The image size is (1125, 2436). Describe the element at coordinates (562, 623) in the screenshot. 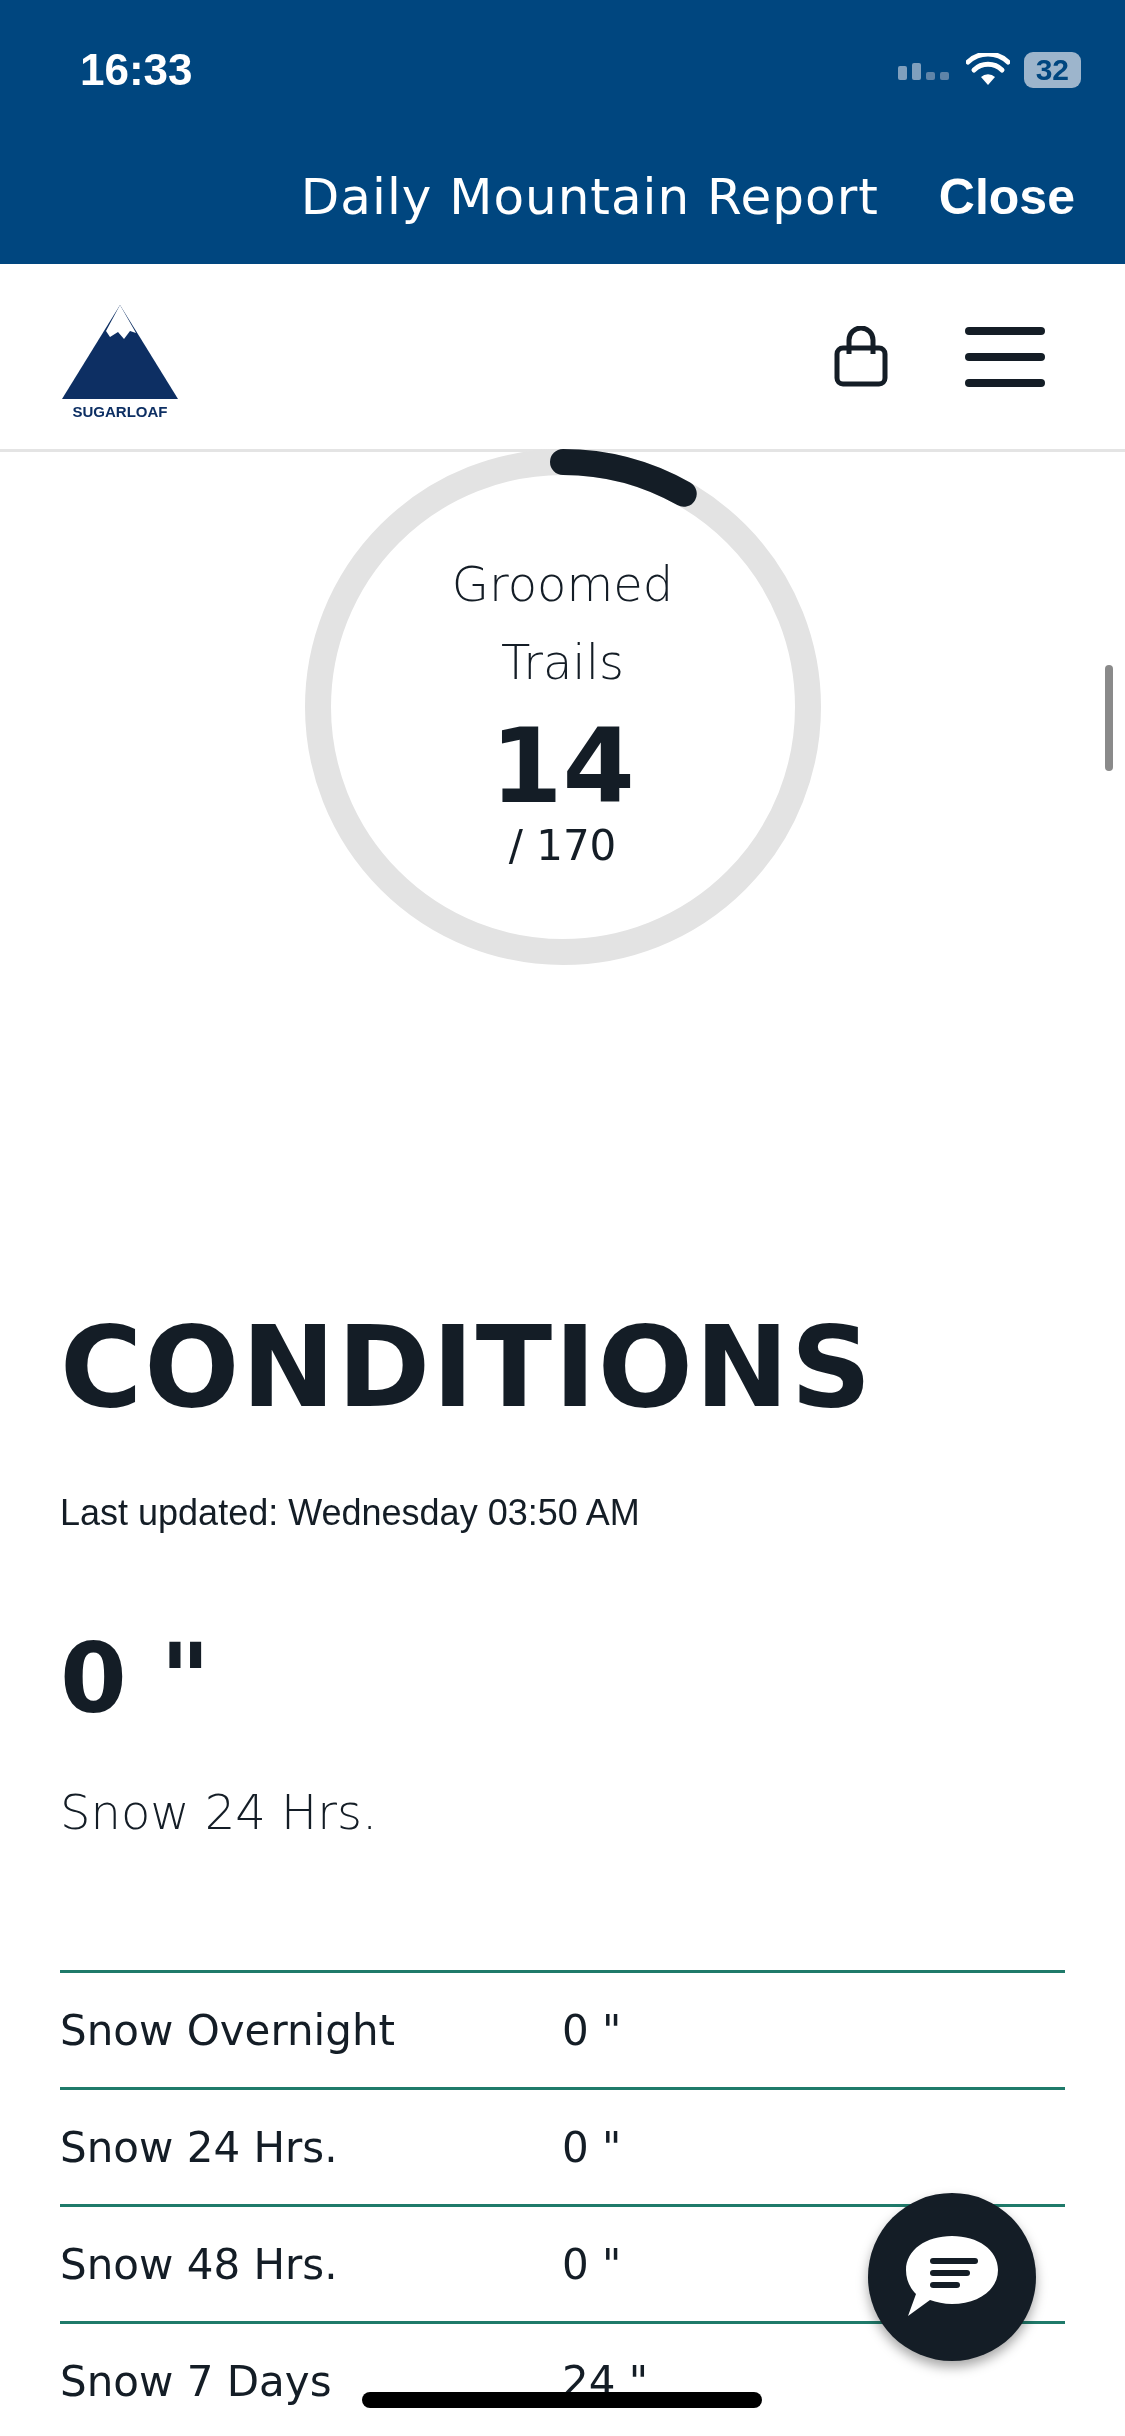

I see `gauge-label: Groomed Trails` at that location.